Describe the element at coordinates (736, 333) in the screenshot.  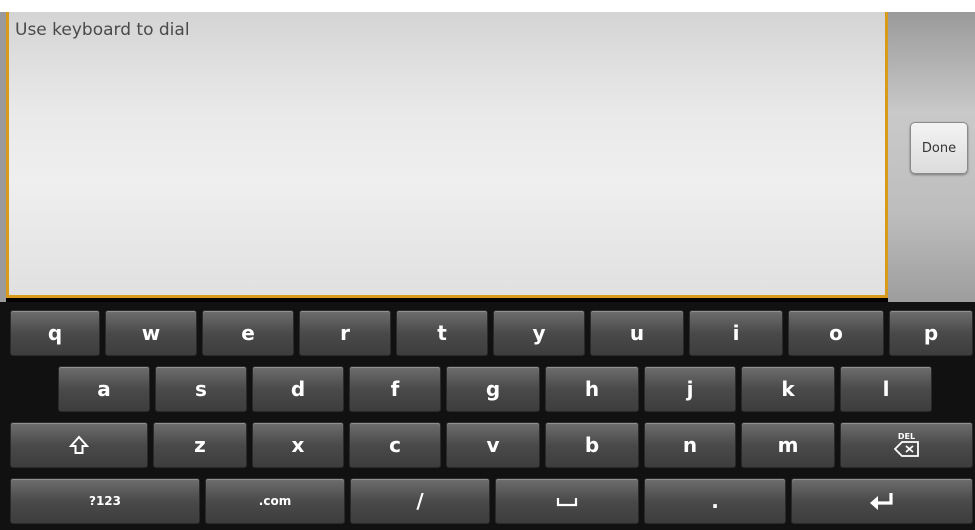
I see `key-i: i` at that location.